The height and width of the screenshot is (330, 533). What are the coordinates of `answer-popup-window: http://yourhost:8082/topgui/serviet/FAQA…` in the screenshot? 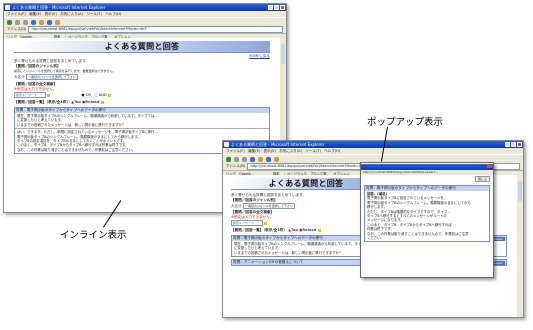 It's located at (427, 220).